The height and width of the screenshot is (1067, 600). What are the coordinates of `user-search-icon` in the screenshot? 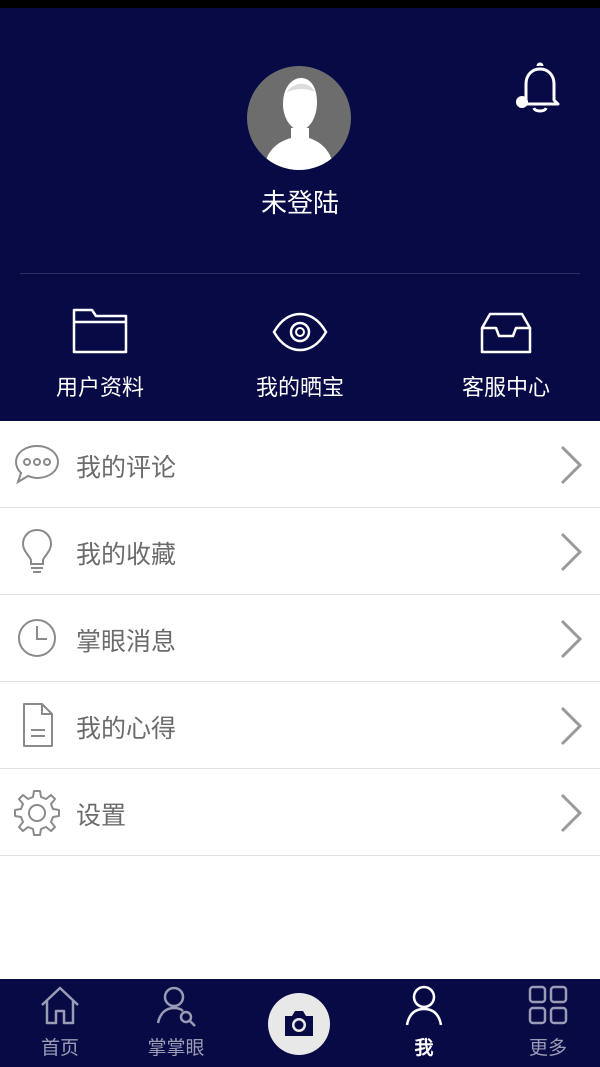 It's located at (176, 1005).